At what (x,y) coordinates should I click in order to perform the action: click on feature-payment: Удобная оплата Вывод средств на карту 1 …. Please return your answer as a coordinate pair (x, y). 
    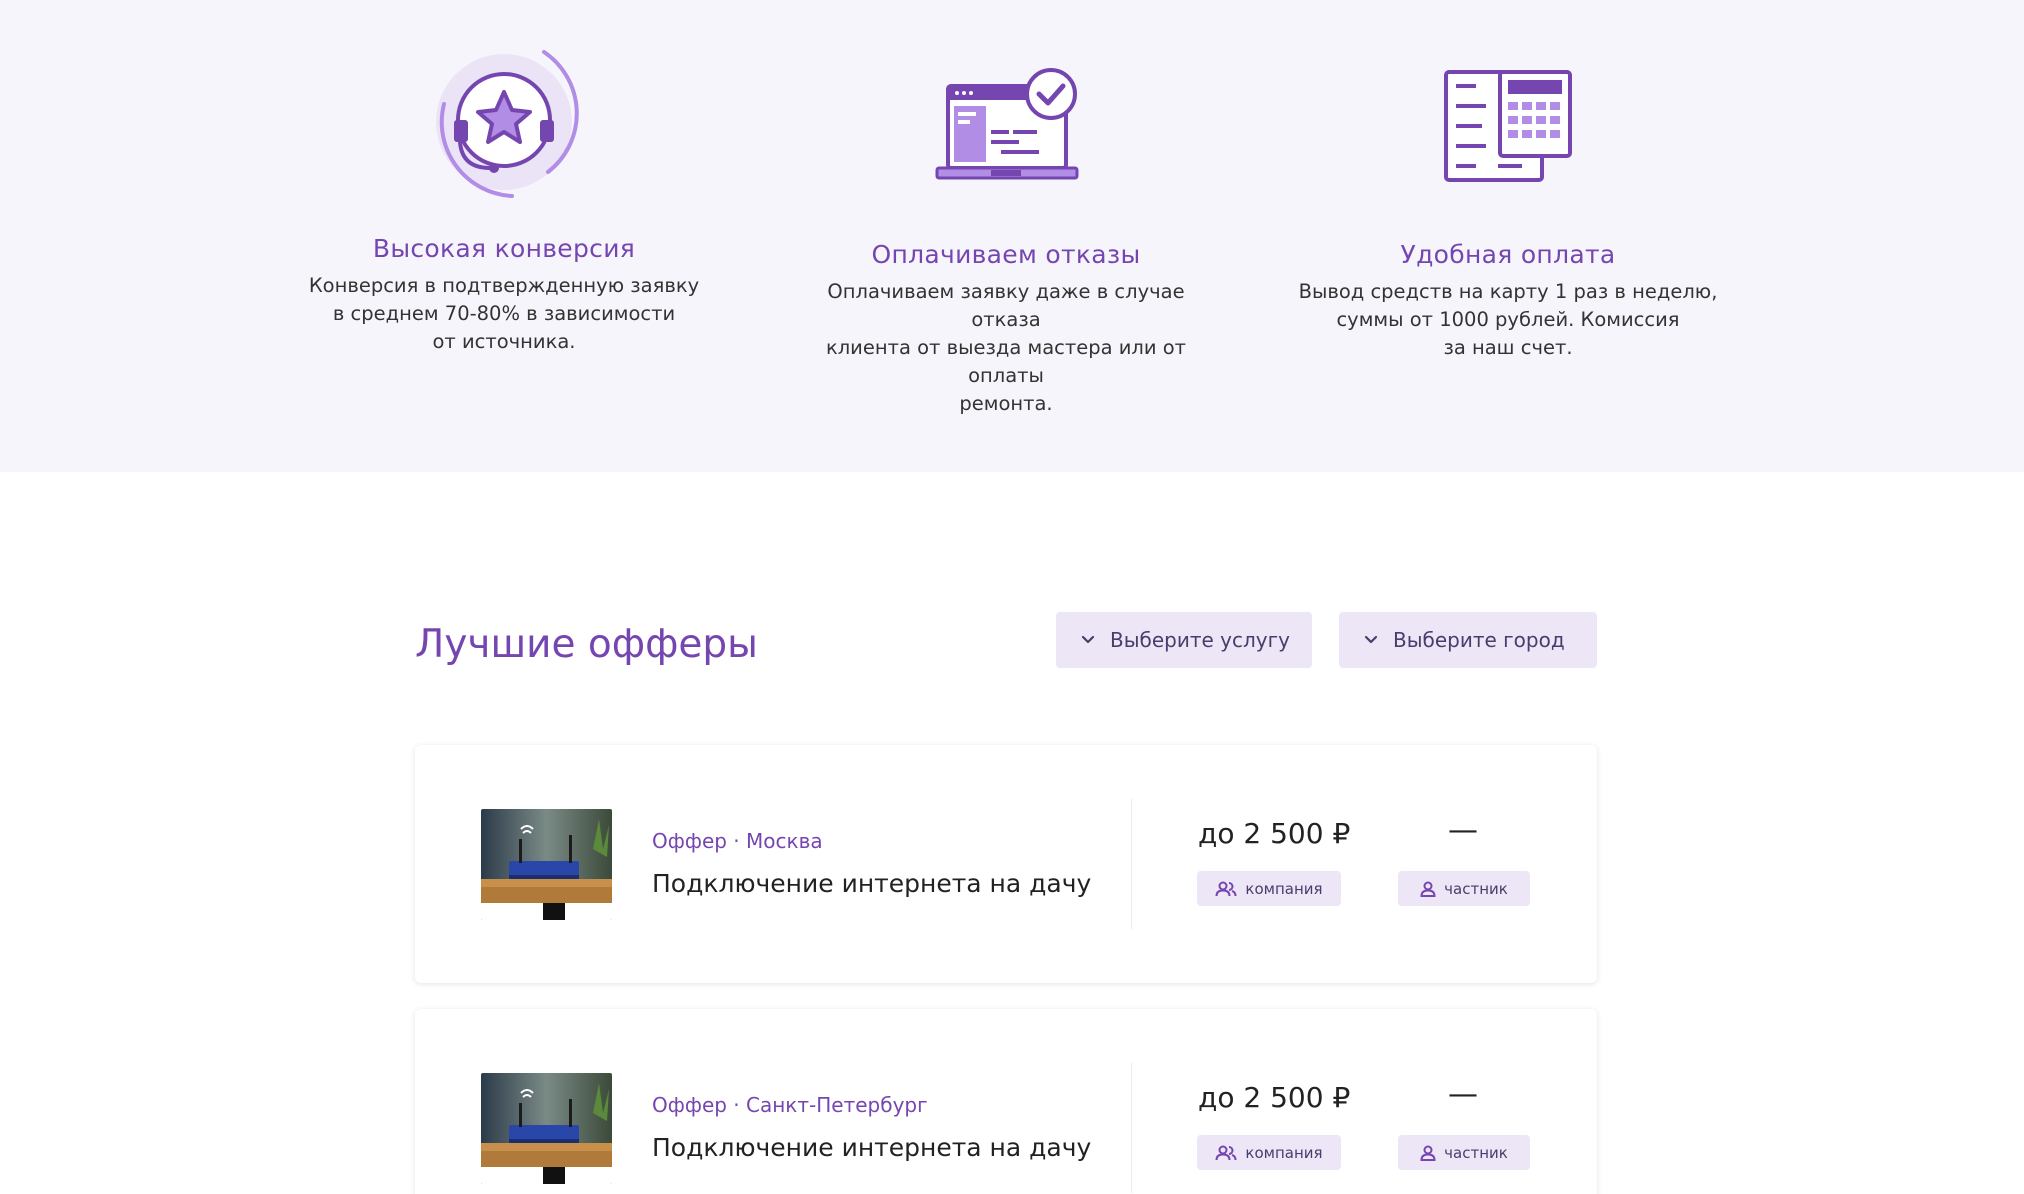
    Looking at the image, I should click on (1508, 236).